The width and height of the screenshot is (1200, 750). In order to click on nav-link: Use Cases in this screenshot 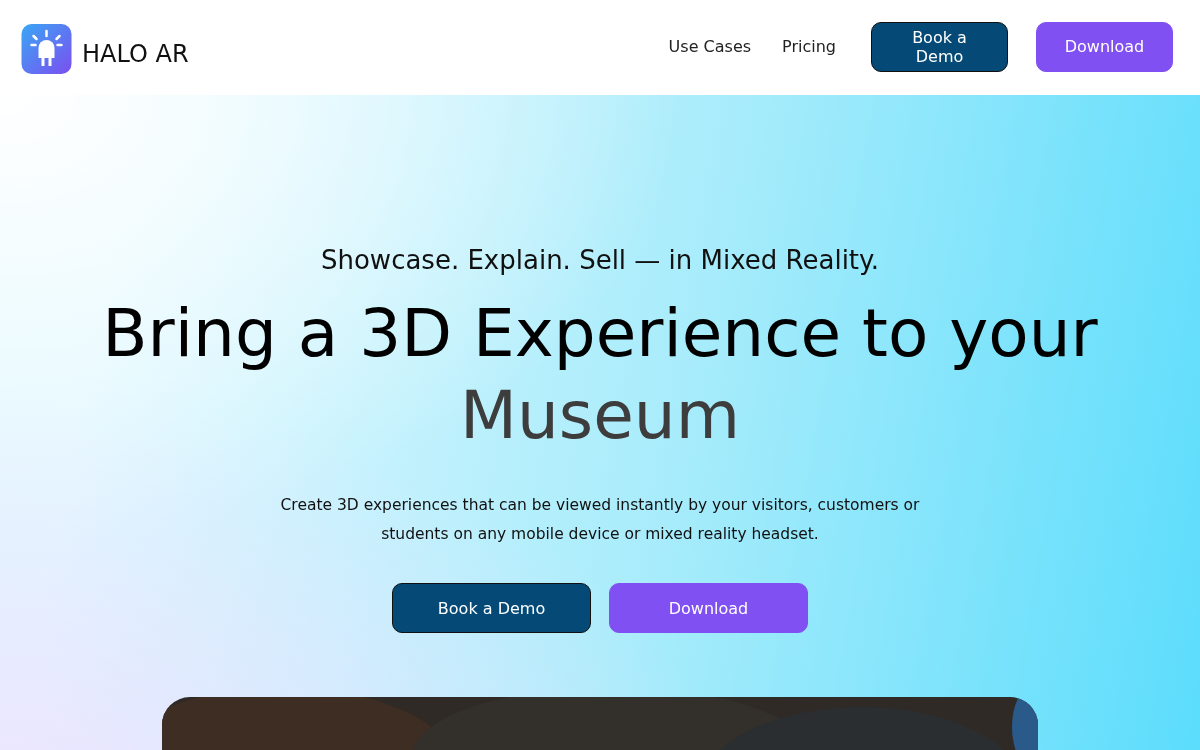, I will do `click(710, 46)`.